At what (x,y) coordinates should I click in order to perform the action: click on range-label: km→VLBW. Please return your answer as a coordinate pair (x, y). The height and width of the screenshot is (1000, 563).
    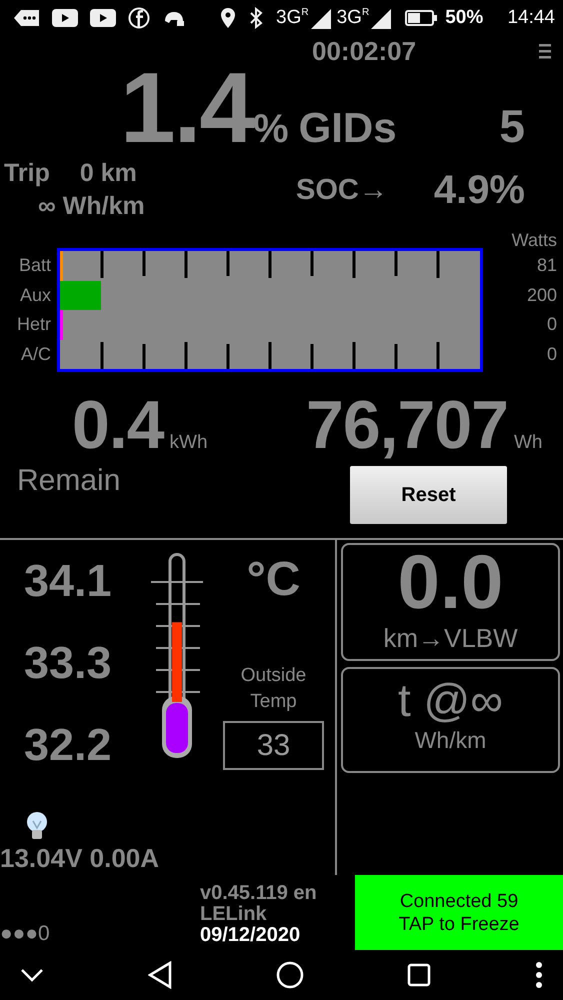
    Looking at the image, I should click on (450, 638).